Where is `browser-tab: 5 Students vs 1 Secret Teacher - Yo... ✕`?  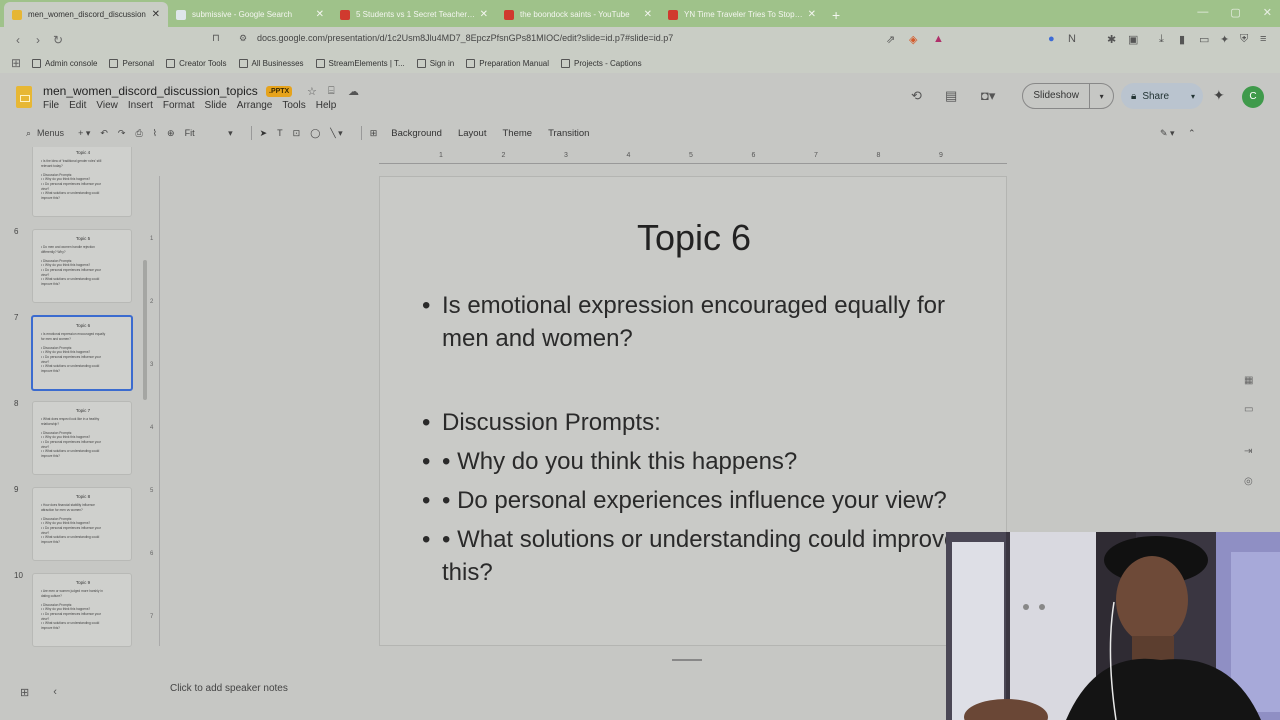
browser-tab: 5 Students vs 1 Secret Teacher - Yo... ✕ is located at coordinates (414, 14).